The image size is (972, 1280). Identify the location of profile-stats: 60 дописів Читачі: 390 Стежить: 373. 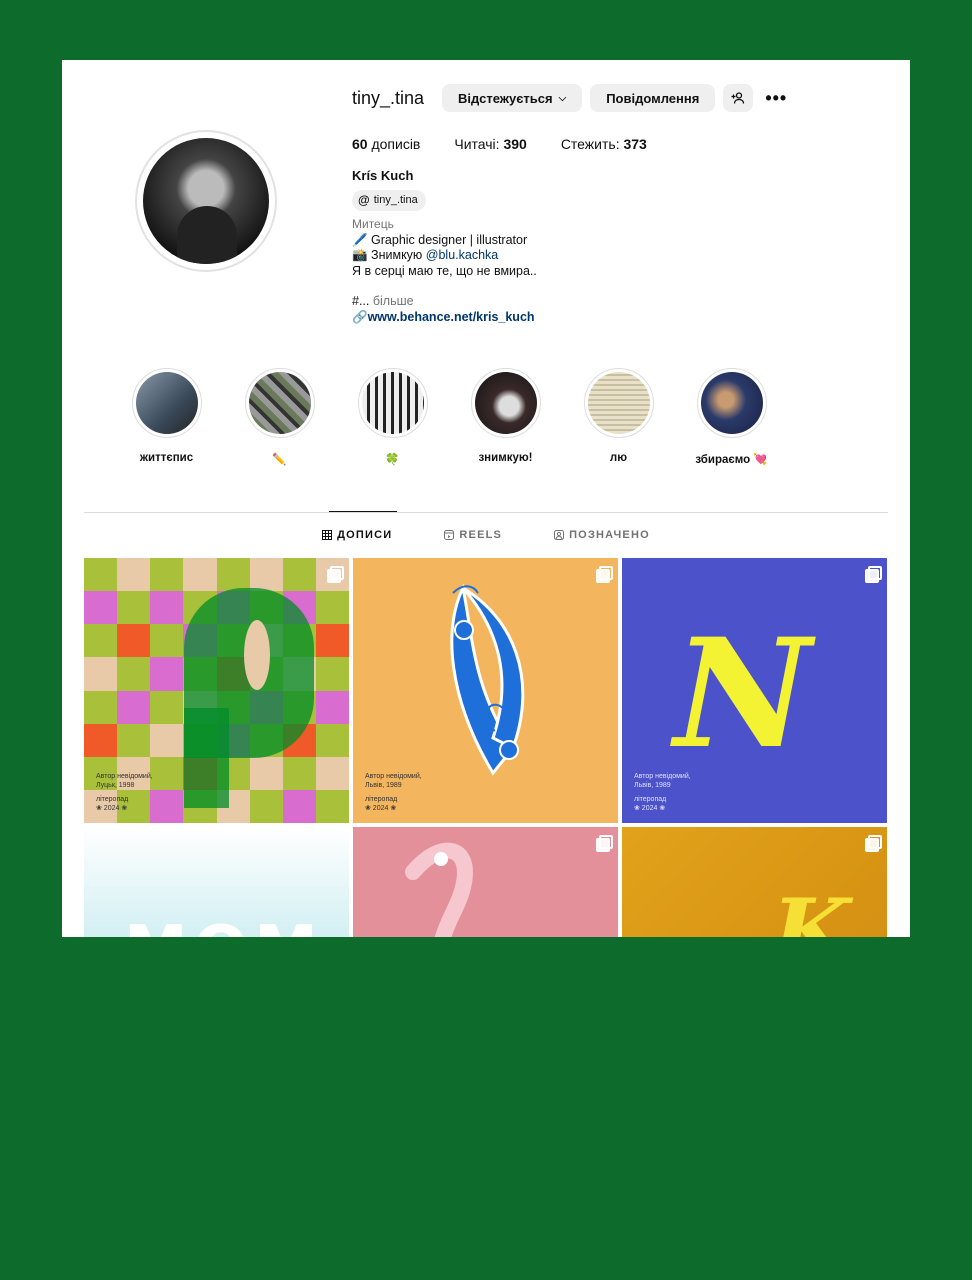
(516, 144).